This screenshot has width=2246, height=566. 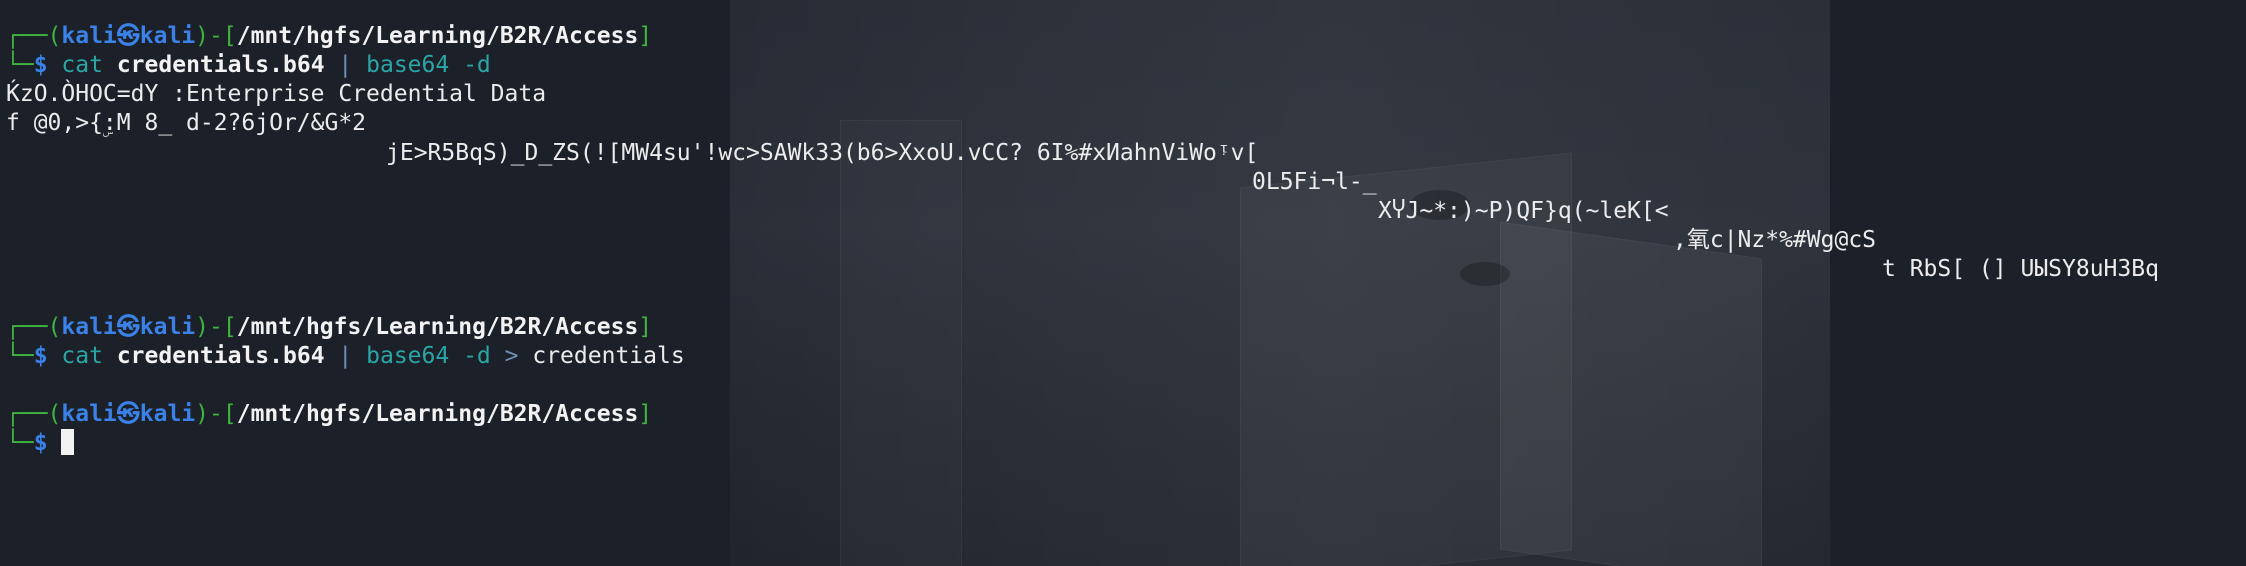 What do you see at coordinates (1485, 274) in the screenshot?
I see `wallpaper-detail` at bounding box center [1485, 274].